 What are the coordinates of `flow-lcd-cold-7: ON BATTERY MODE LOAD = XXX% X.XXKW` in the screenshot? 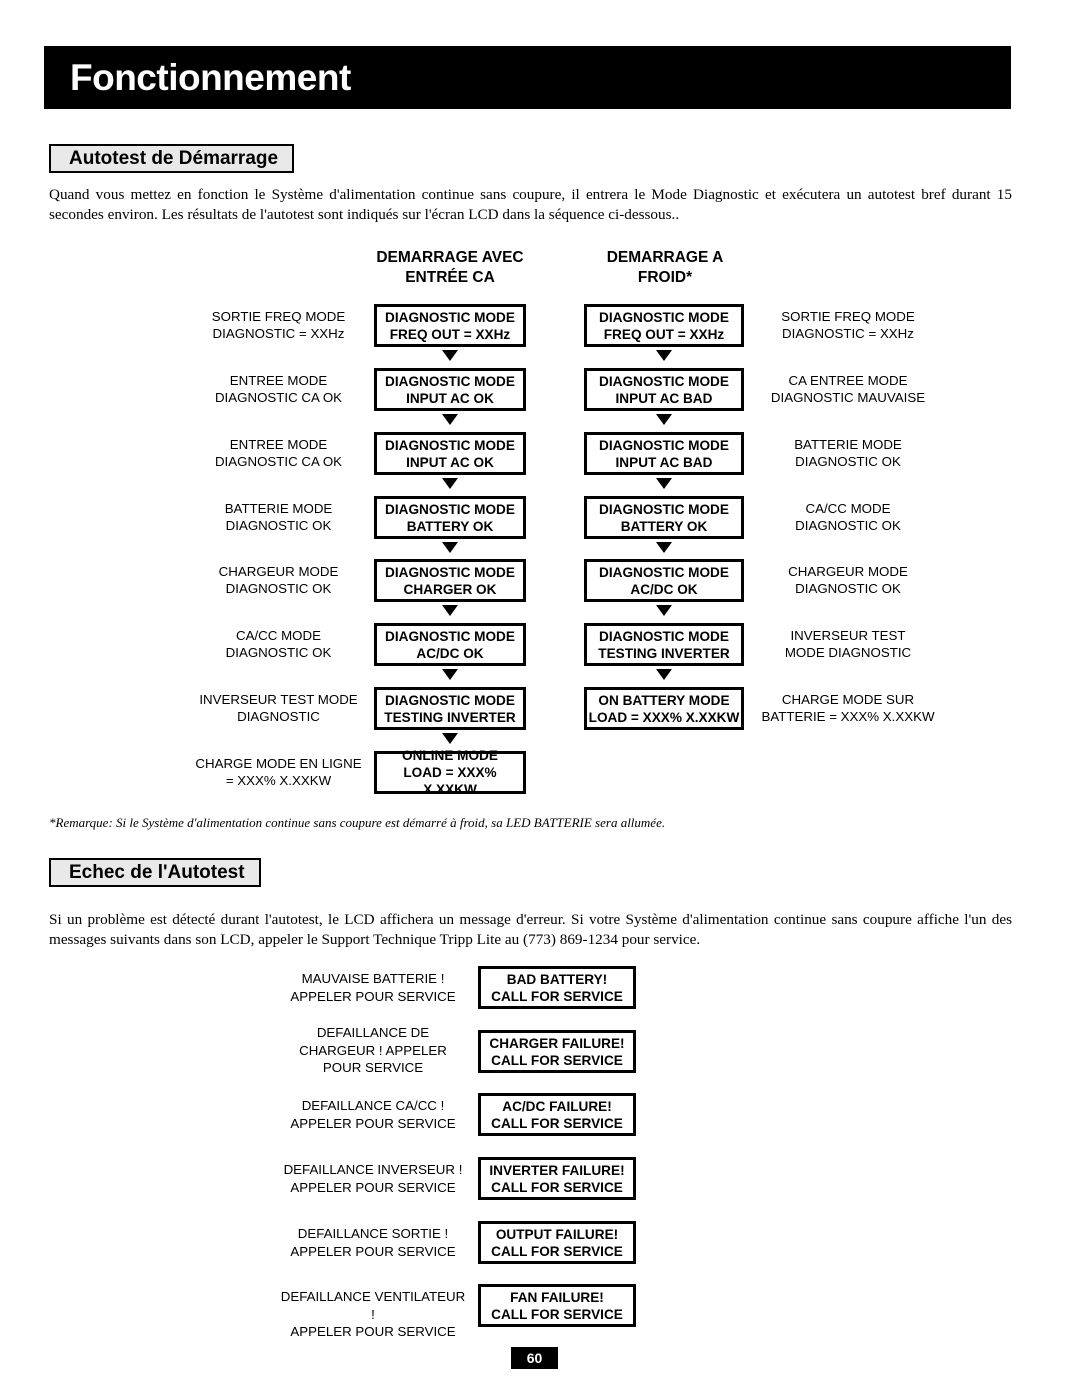 It's located at (664, 708).